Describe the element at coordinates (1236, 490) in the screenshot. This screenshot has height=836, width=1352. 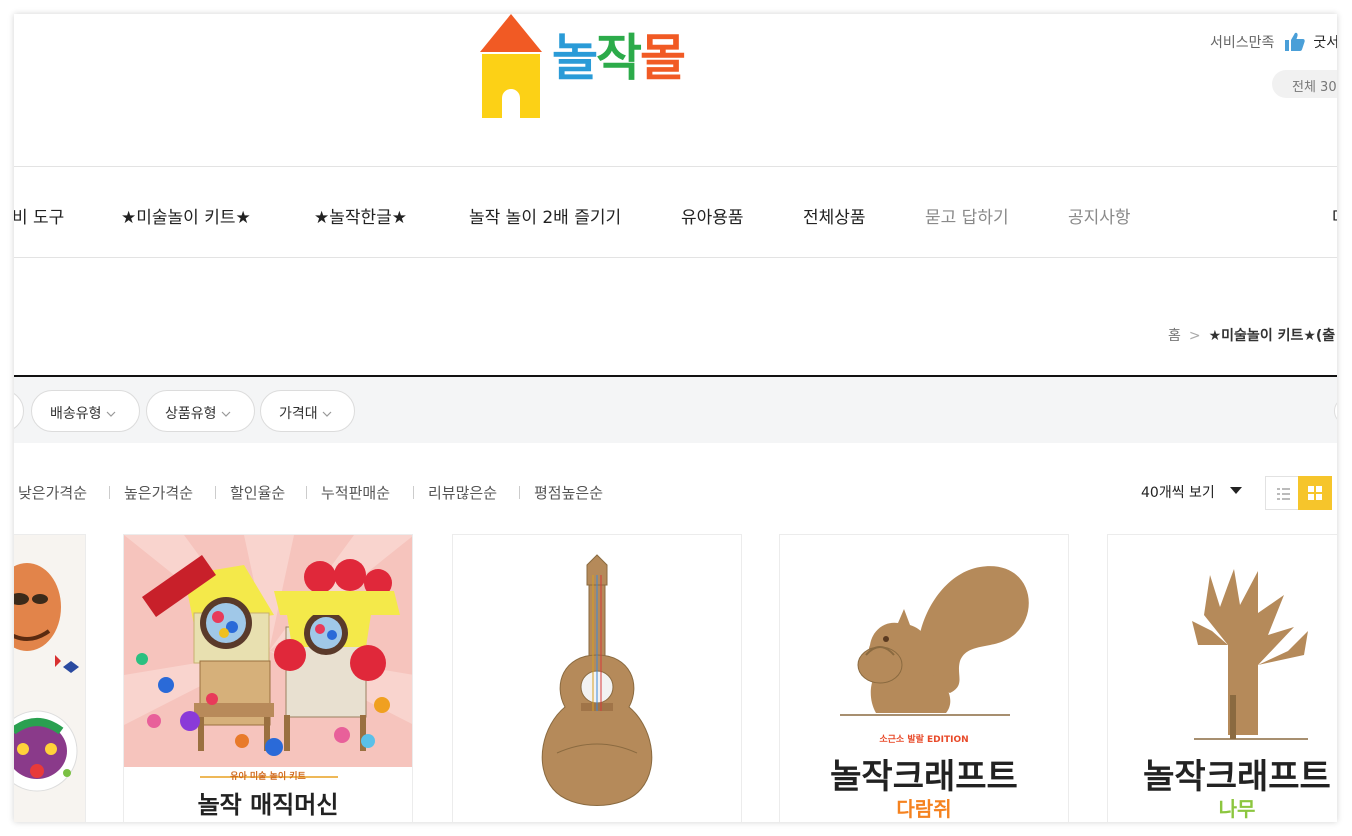
I see `caret-down-icon` at that location.